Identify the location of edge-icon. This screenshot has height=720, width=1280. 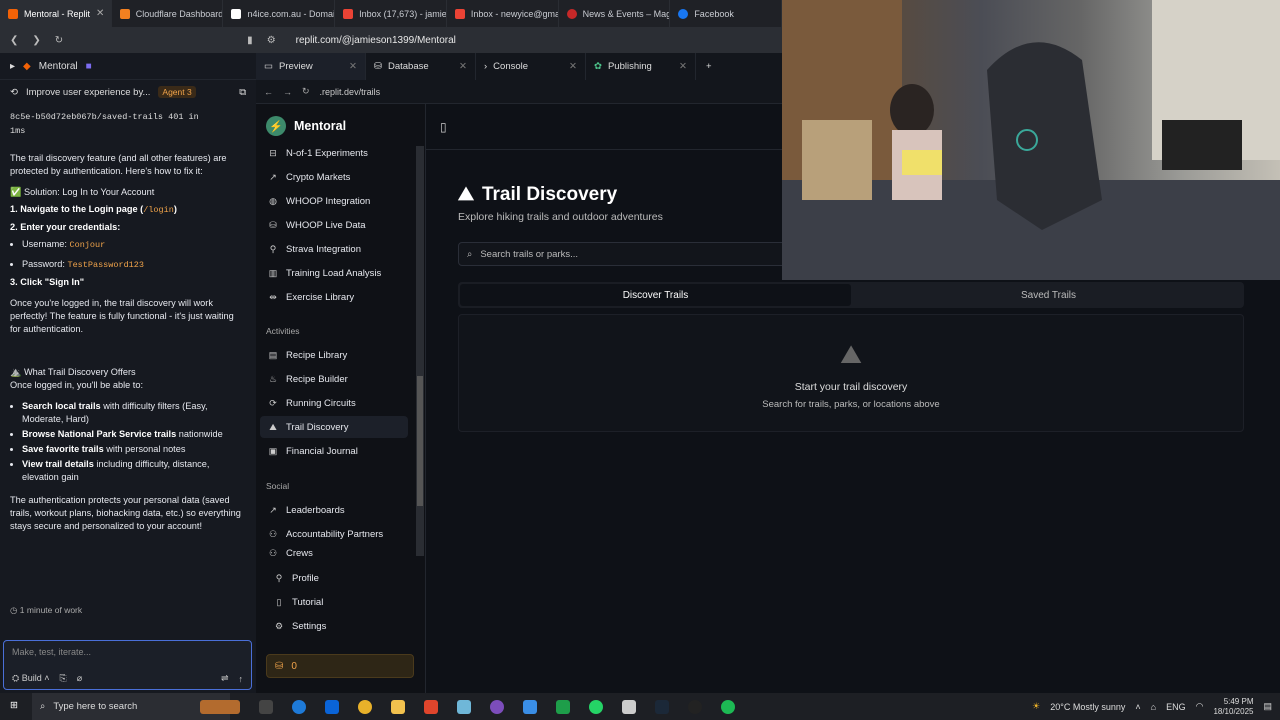
(299, 706).